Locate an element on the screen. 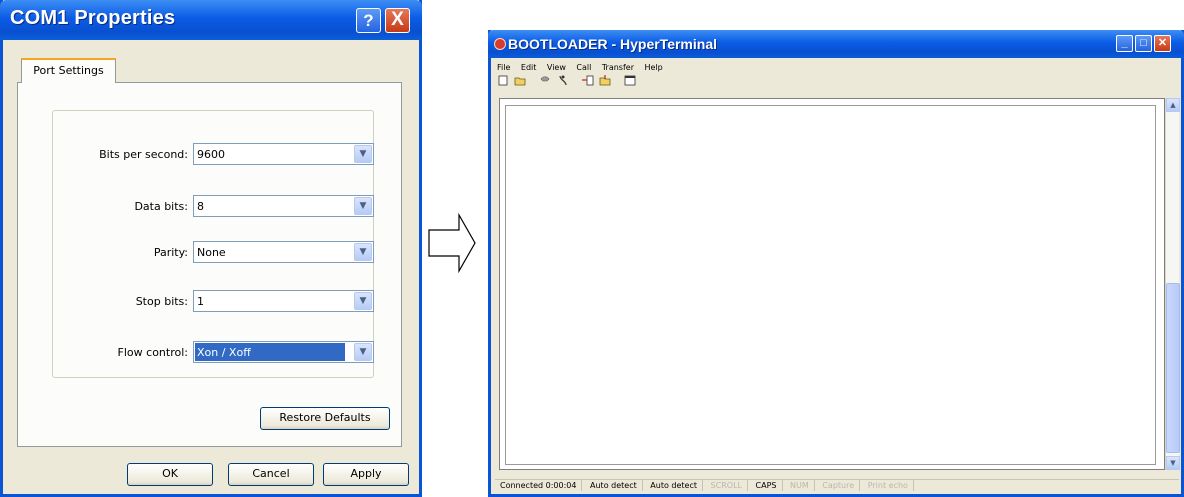 Image resolution: width=1184 pixels, height=497 pixels. vertical-scrollbar: ▲ ▼ is located at coordinates (1172, 284).